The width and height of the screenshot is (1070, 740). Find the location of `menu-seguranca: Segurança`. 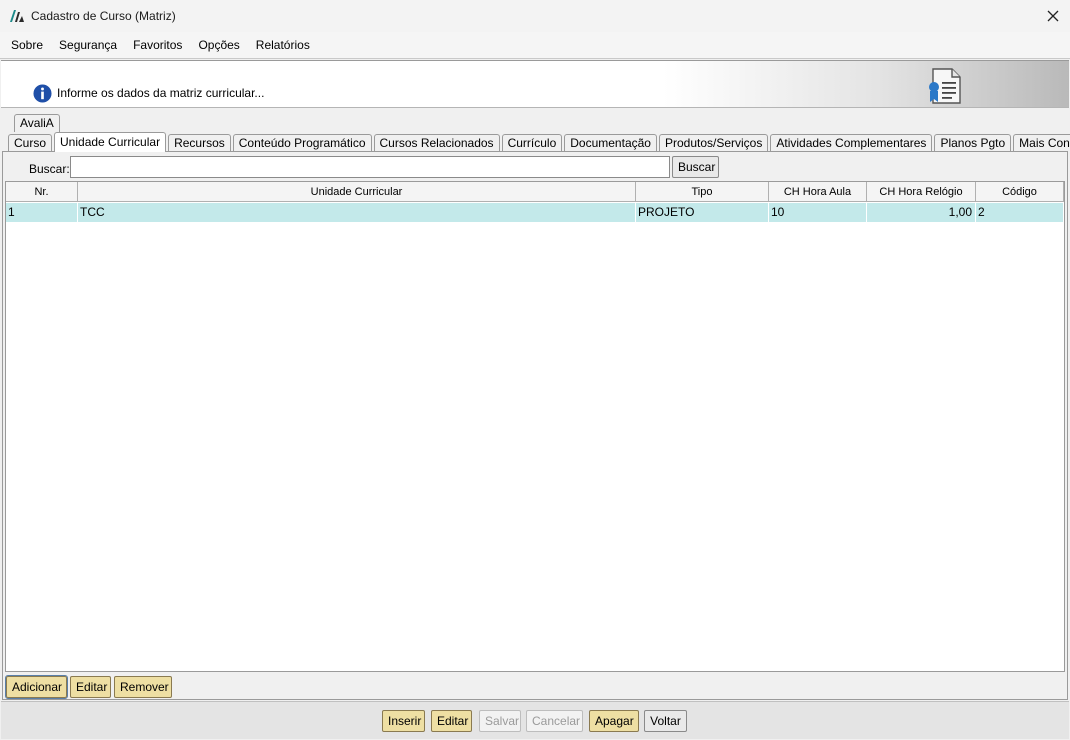

menu-seguranca: Segurança is located at coordinates (88, 45).